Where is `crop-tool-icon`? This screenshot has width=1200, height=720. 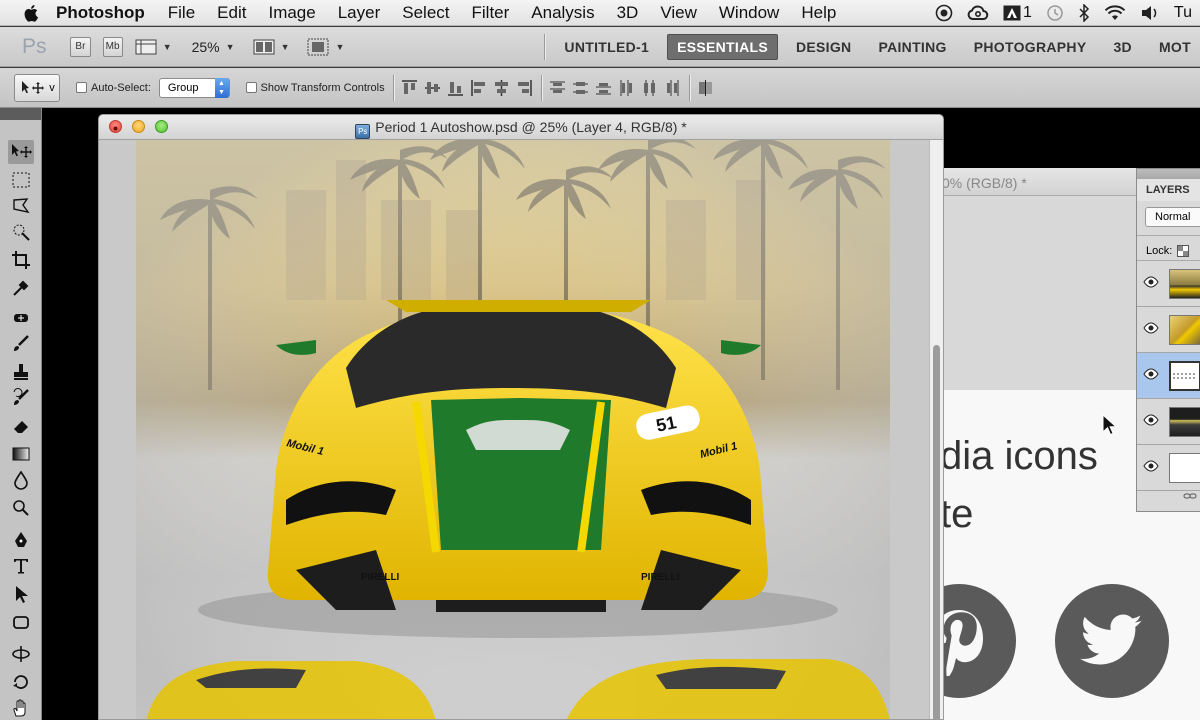 crop-tool-icon is located at coordinates (21, 260).